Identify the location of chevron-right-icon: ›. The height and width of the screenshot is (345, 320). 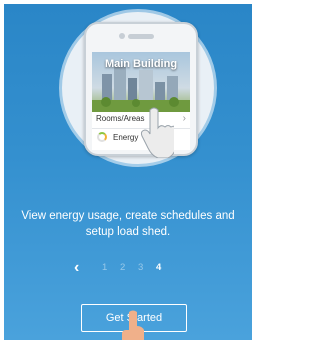
(184, 118).